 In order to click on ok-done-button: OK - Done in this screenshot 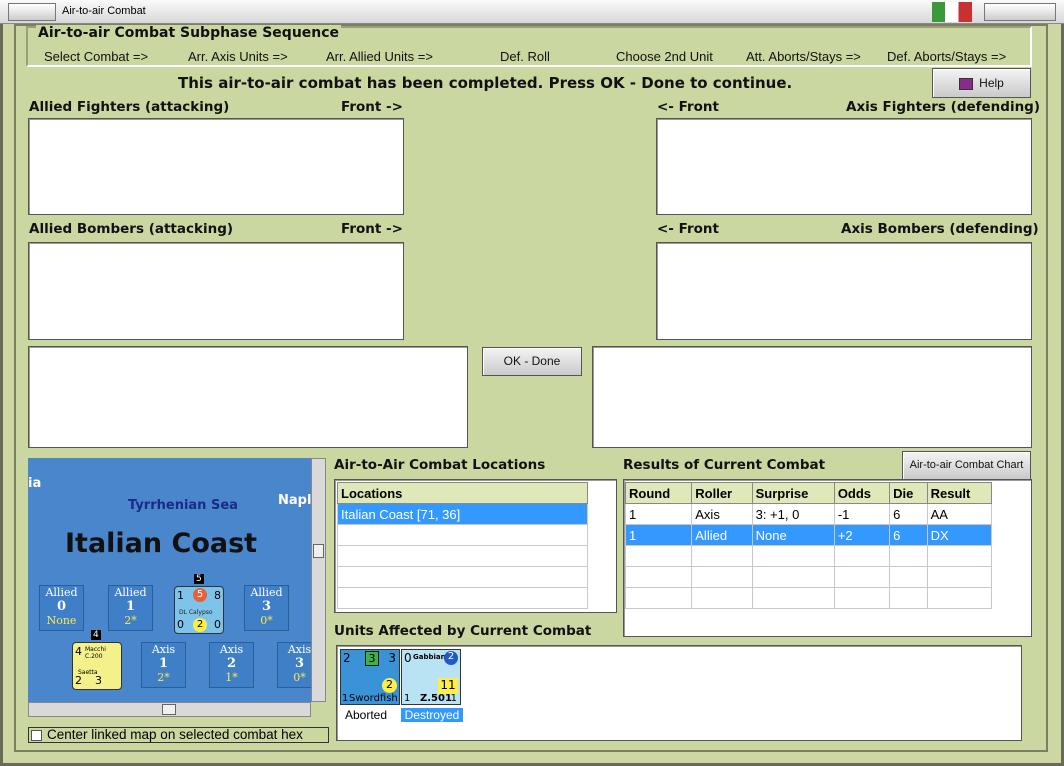, I will do `click(532, 361)`.